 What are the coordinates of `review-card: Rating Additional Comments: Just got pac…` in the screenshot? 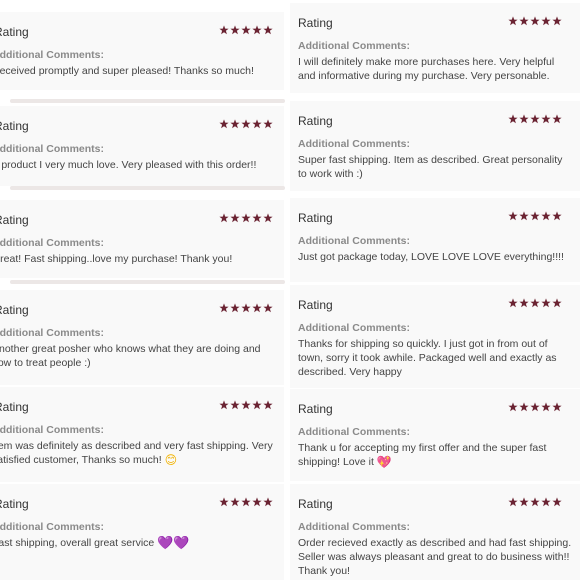 It's located at (435, 240).